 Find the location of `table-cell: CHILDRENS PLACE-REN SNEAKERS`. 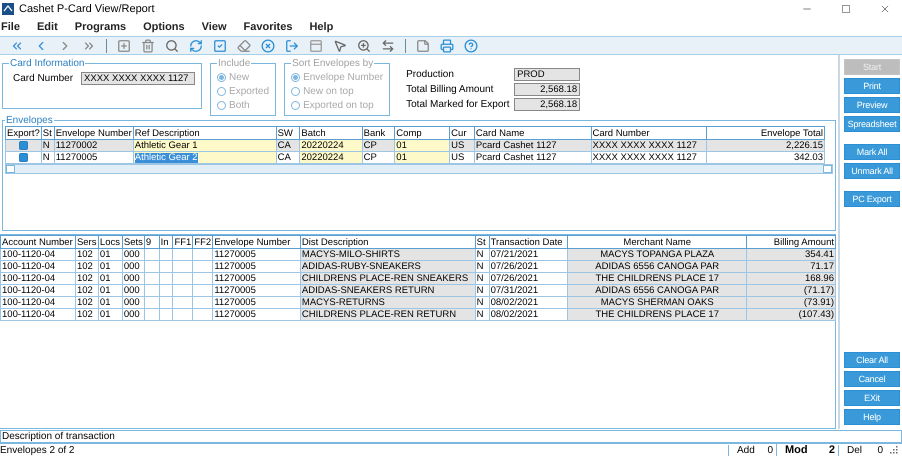

table-cell: CHILDRENS PLACE-REN SNEAKERS is located at coordinates (388, 278).